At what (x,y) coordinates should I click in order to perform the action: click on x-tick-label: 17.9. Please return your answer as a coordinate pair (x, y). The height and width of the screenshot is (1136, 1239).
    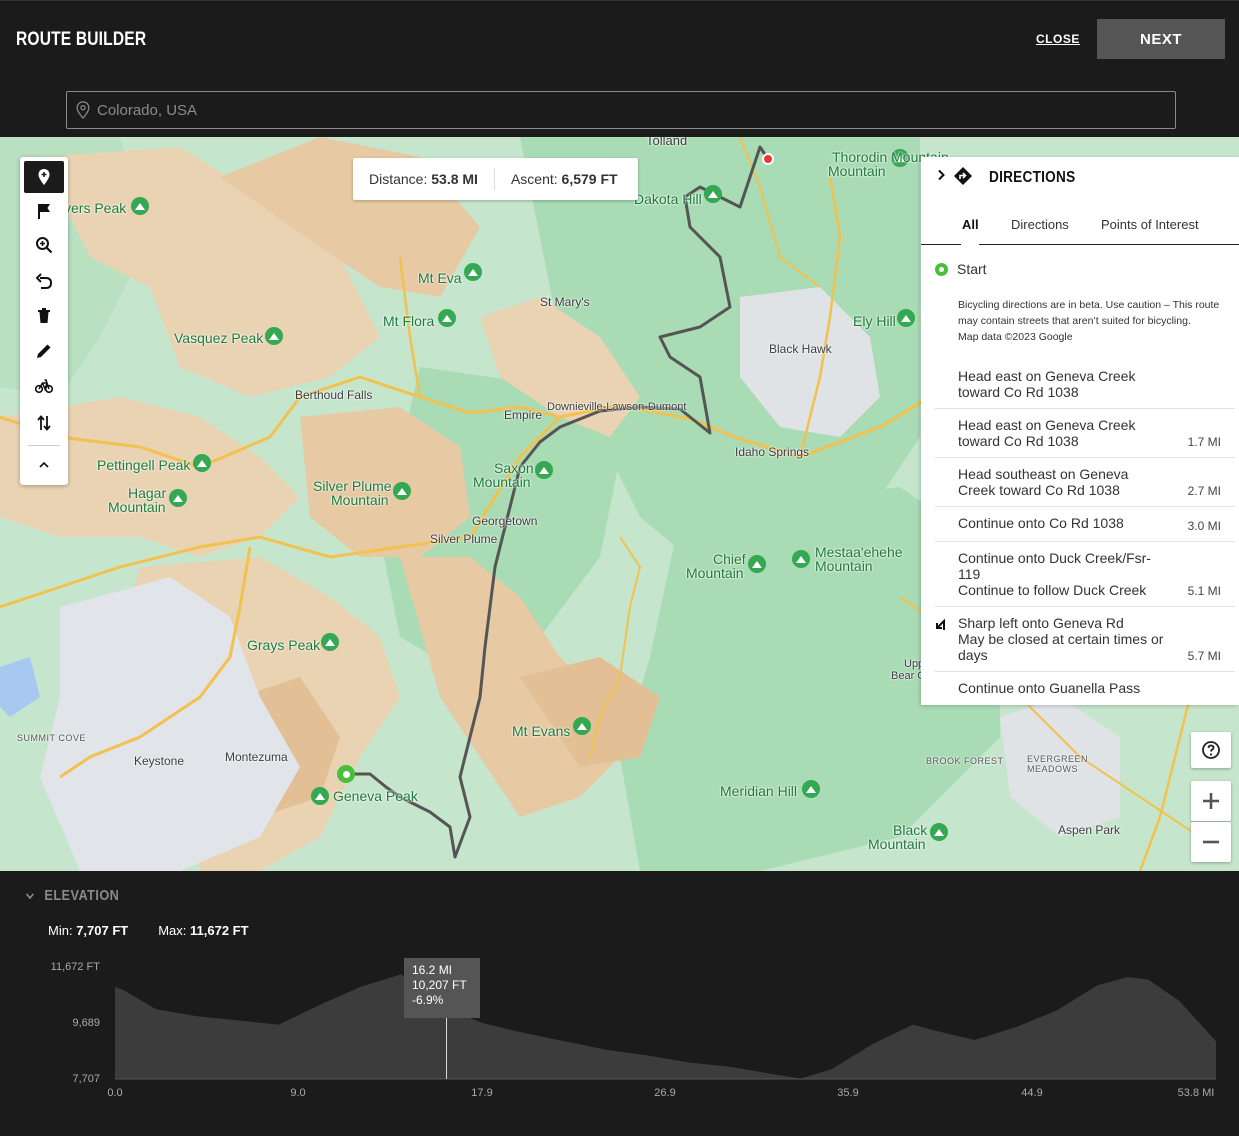
    Looking at the image, I should click on (482, 1093).